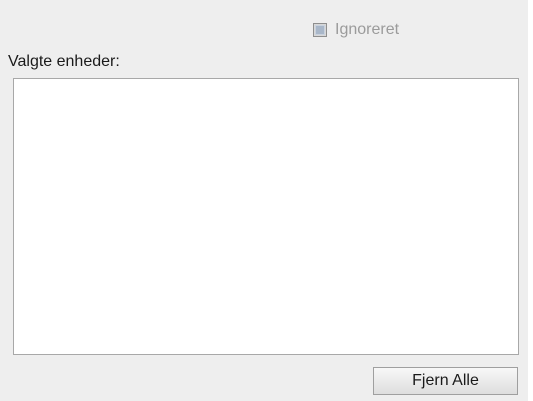 This screenshot has height=401, width=533. I want to click on ignored-checkbox, so click(320, 30).